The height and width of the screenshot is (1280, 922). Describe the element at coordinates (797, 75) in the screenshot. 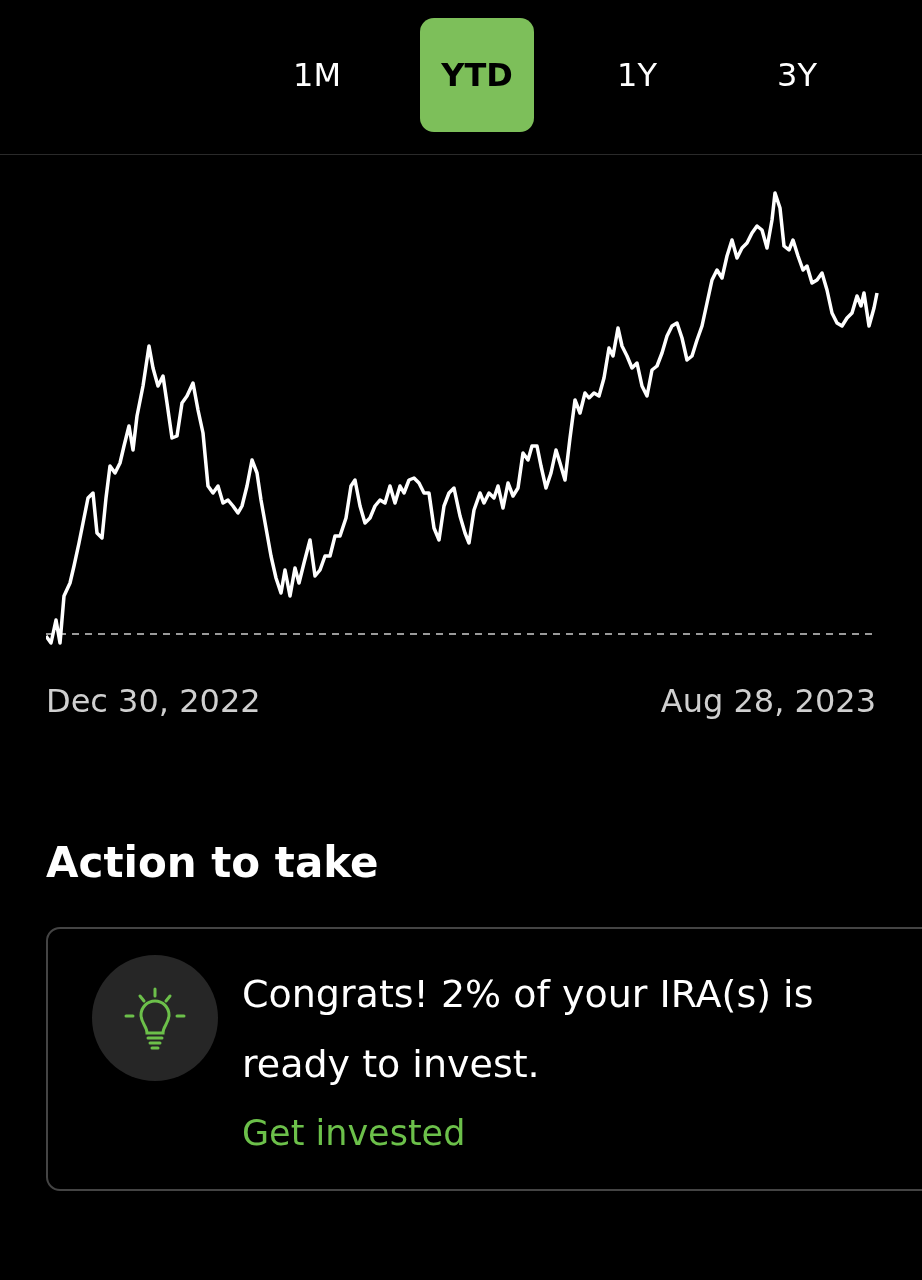

I see `range-tab: 3Y` at that location.